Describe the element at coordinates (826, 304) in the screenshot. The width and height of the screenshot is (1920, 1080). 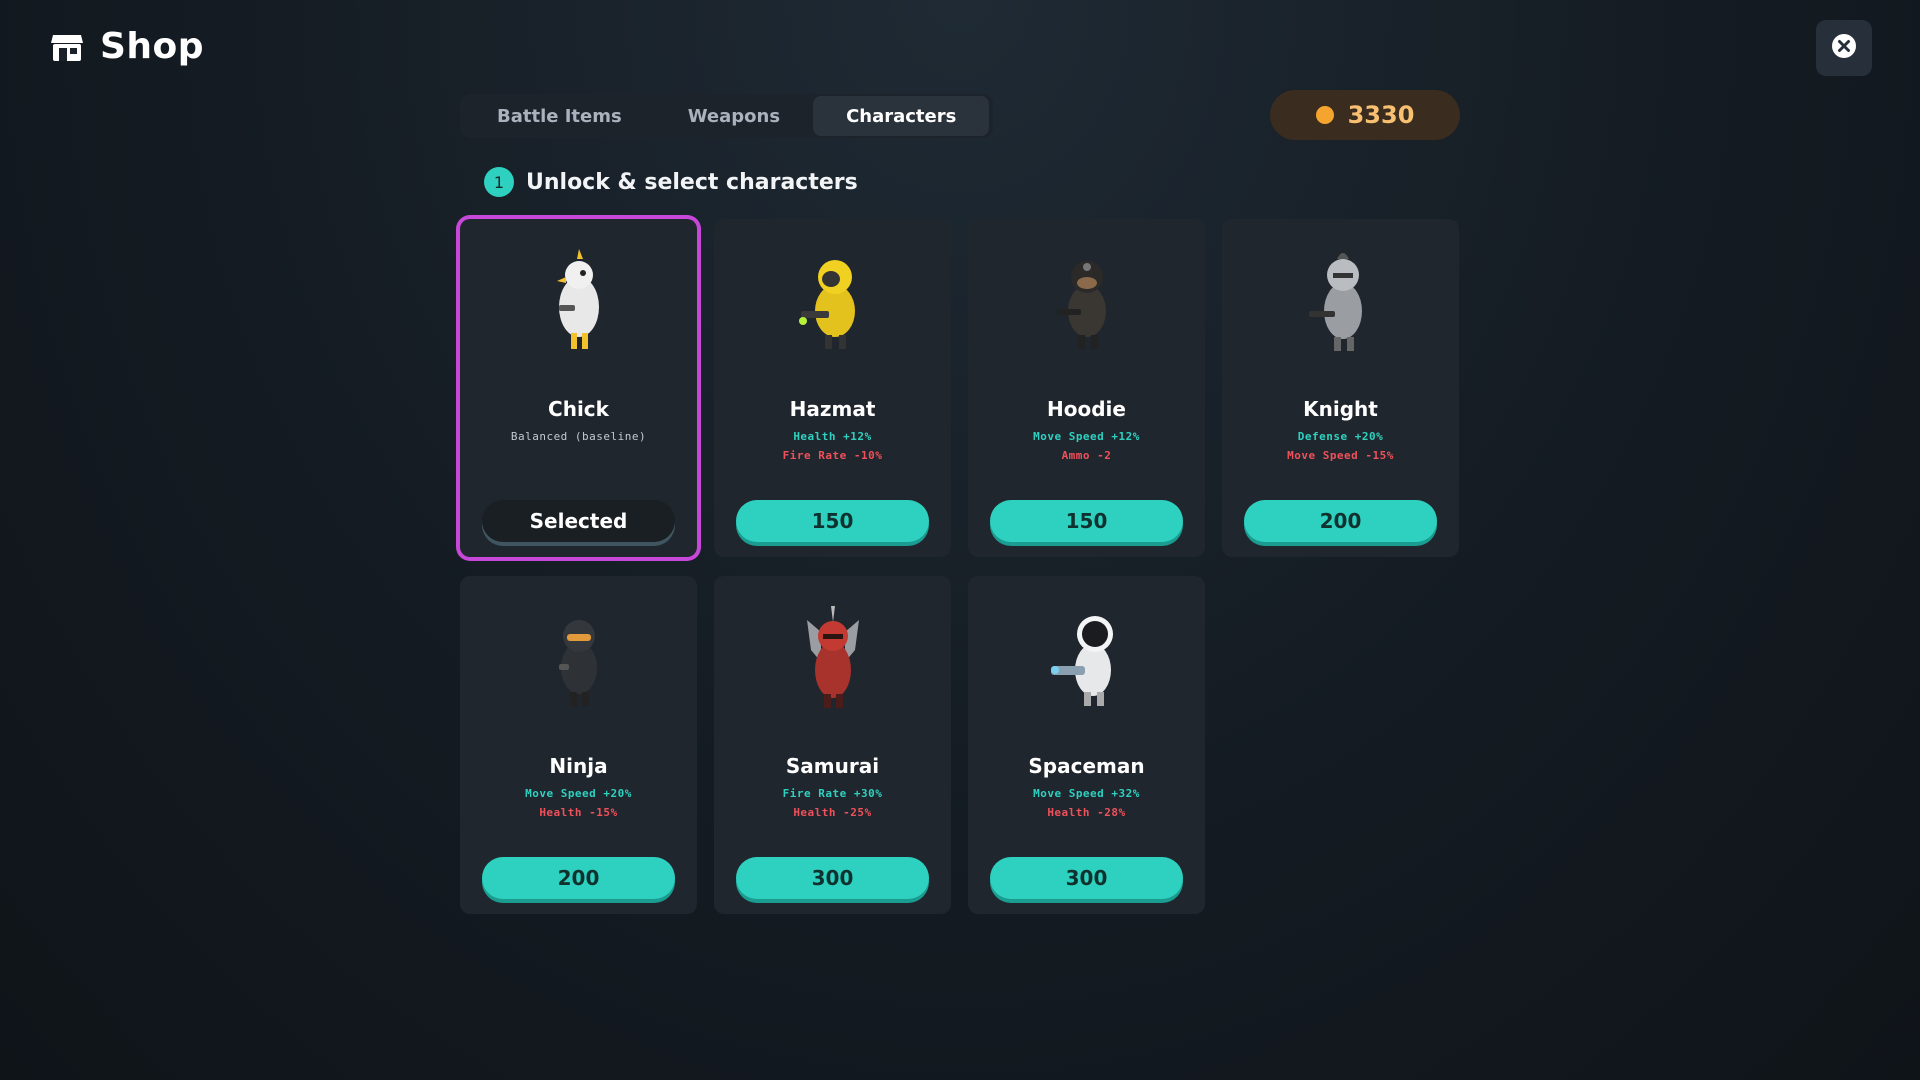
I see `hazmat-character-image` at that location.